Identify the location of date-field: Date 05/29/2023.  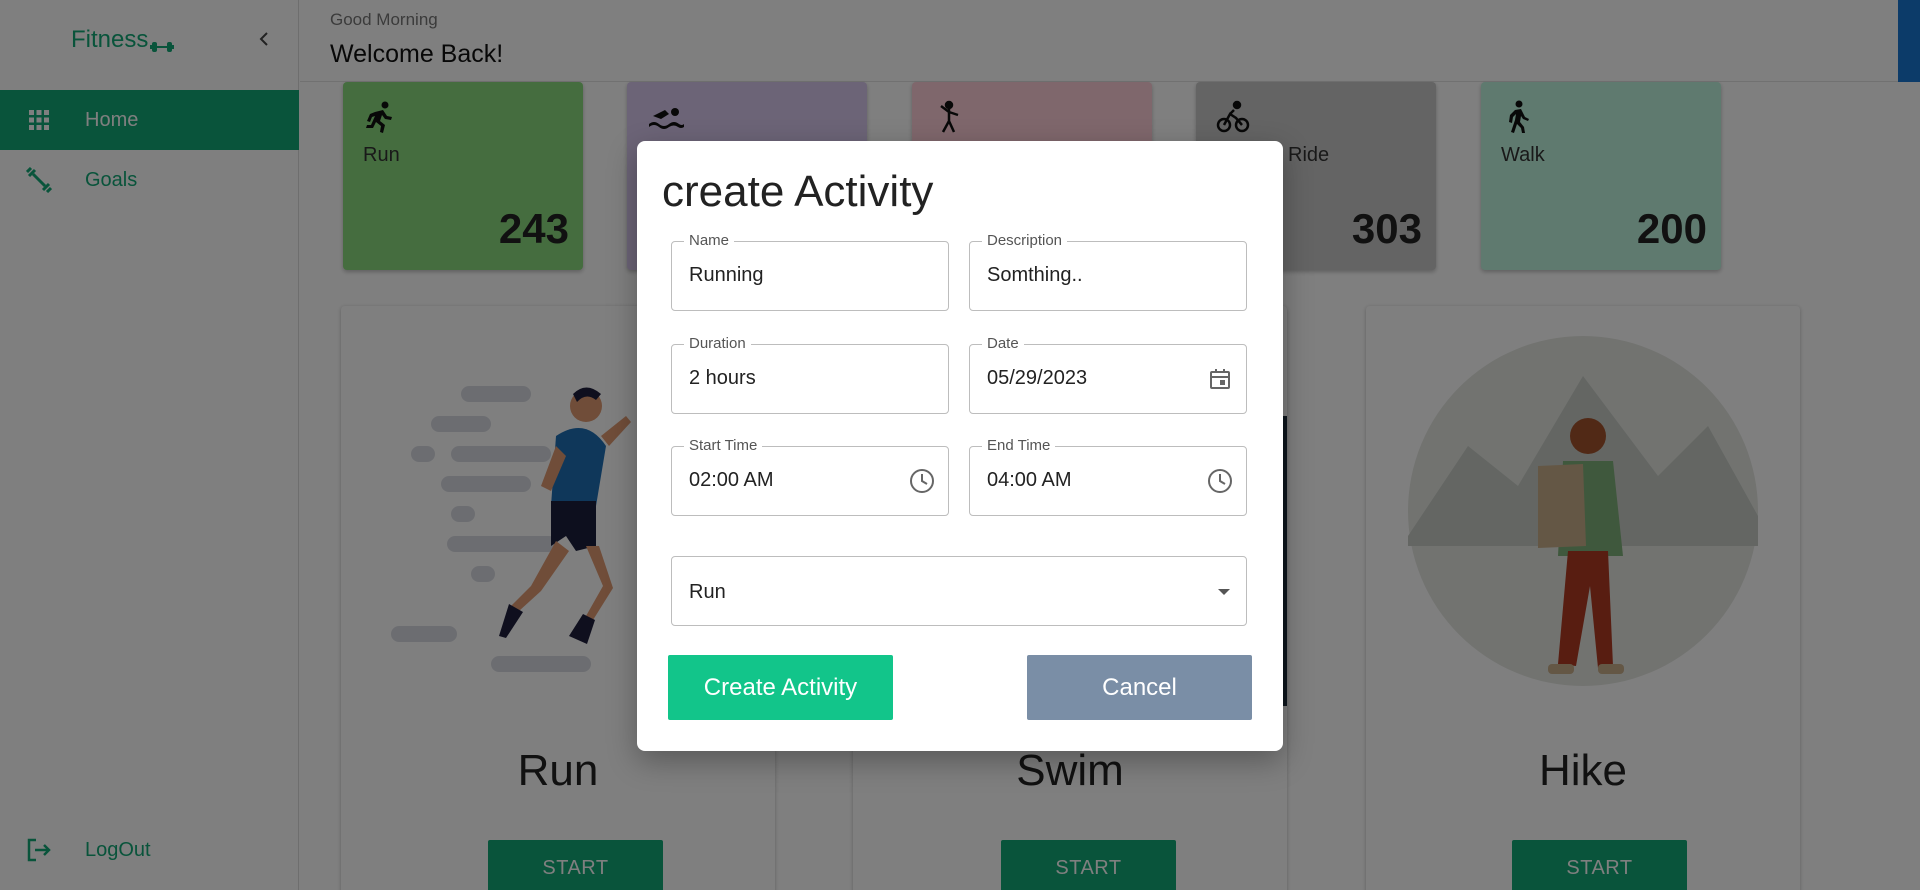
(1108, 374).